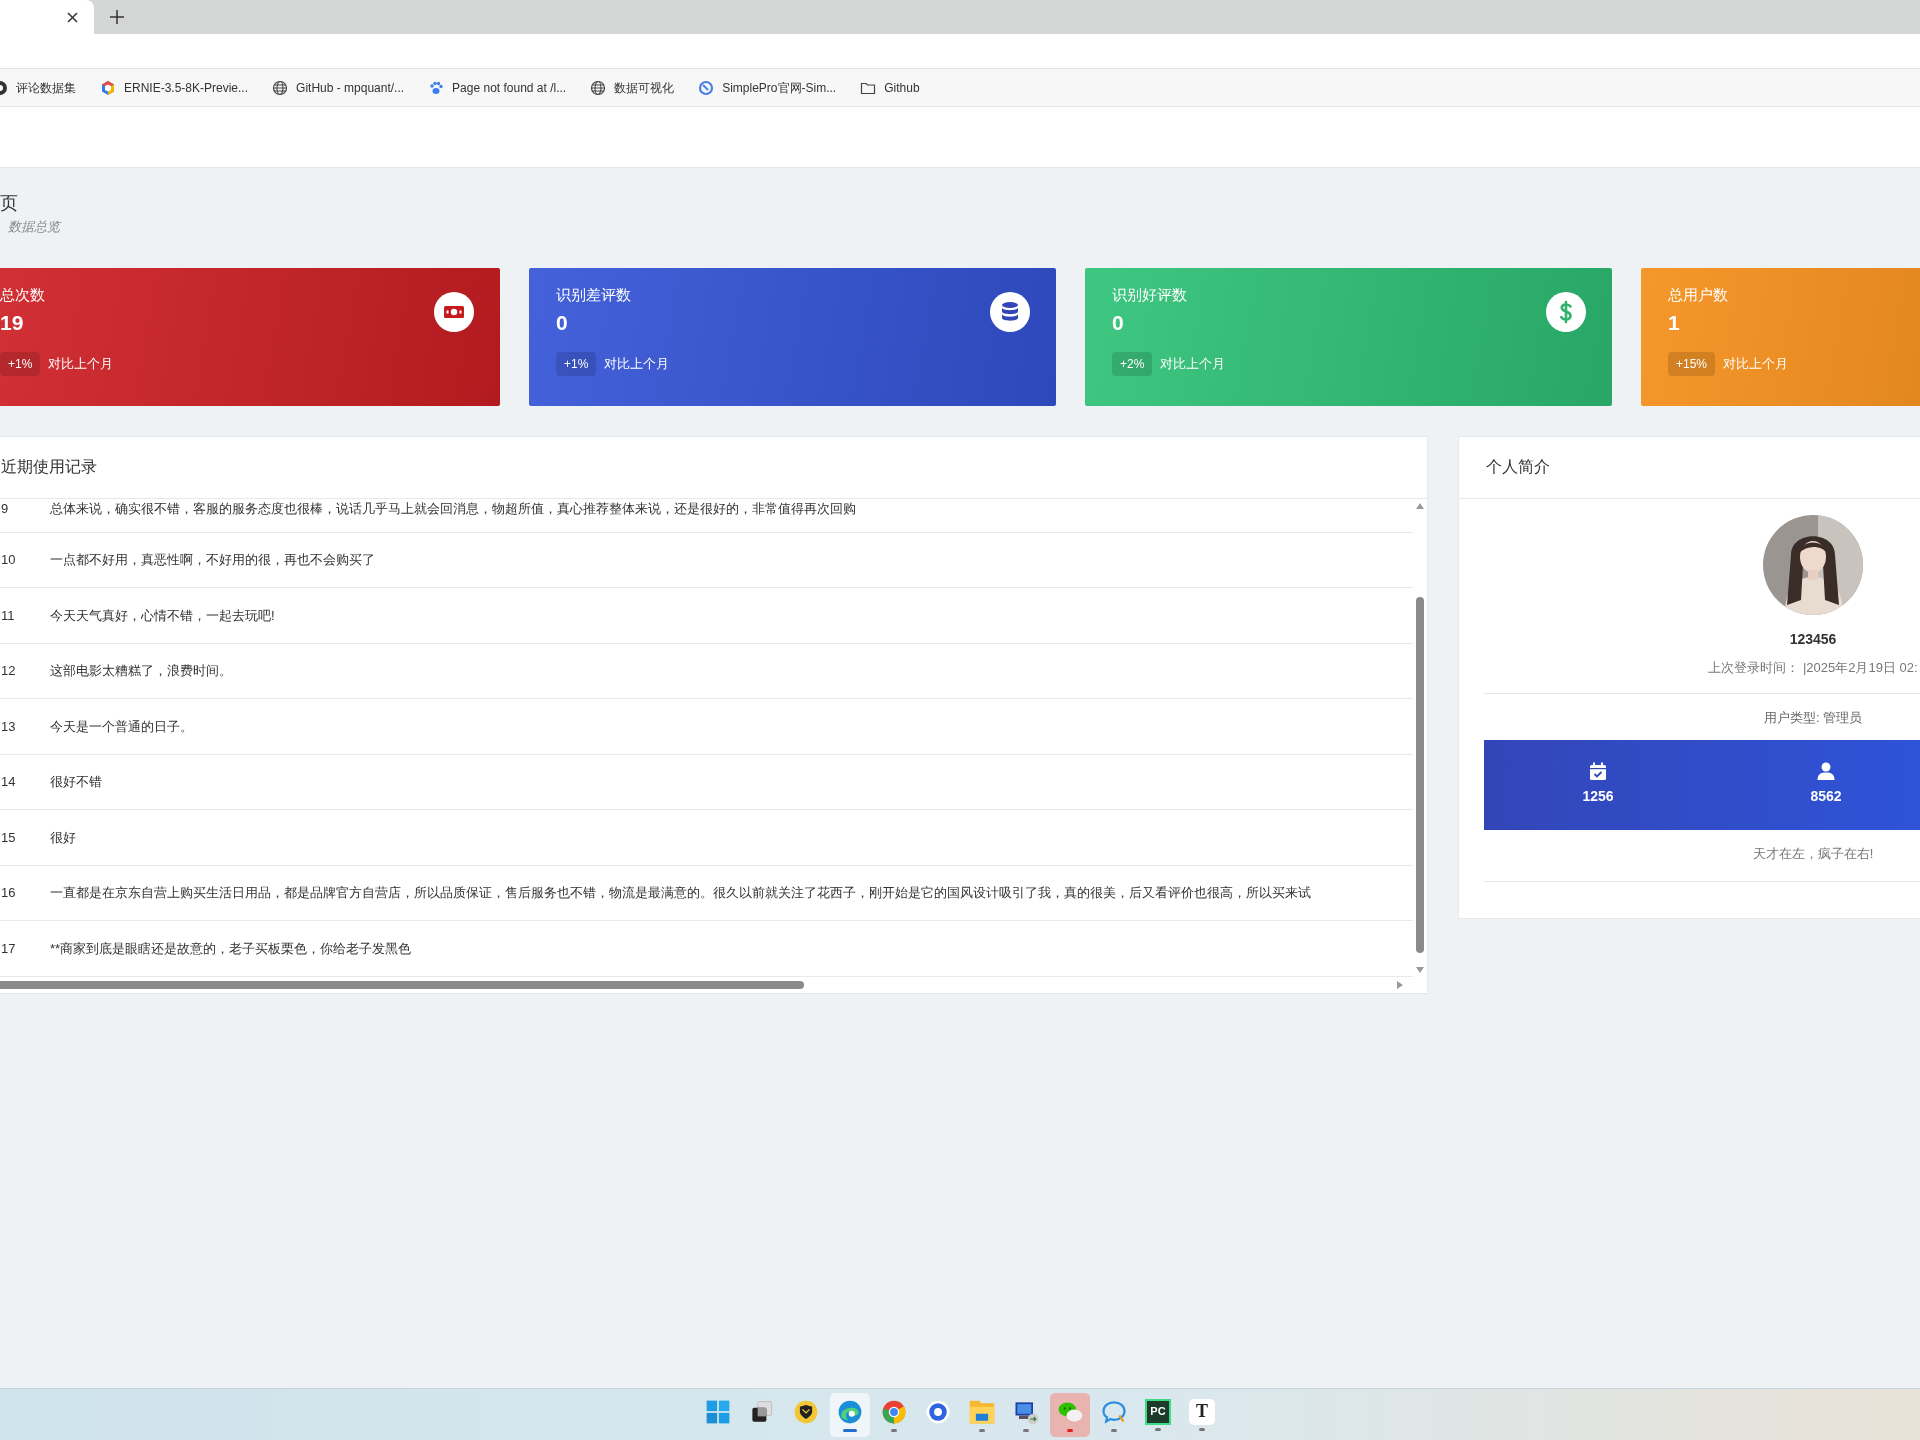 This screenshot has height=1440, width=1920. I want to click on stat-number: 1256, so click(1598, 796).